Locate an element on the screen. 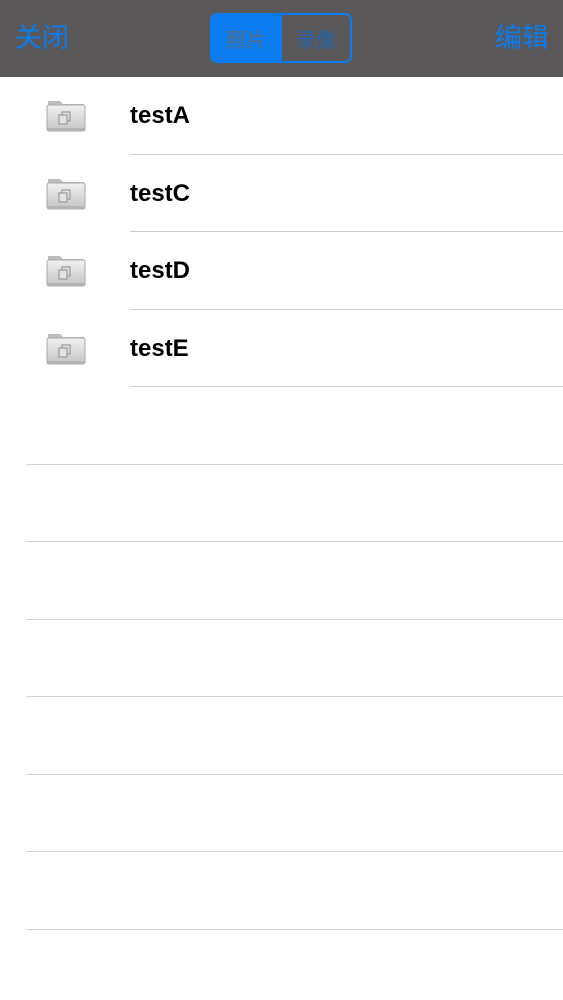  list-item: testC is located at coordinates (281, 193).